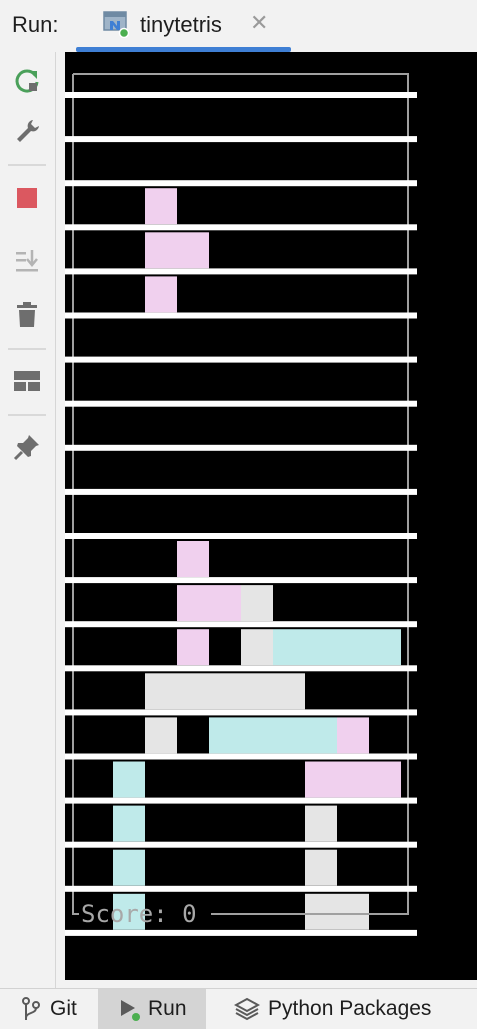 The height and width of the screenshot is (1029, 477). I want to click on tab-title: tinytetris, so click(181, 24).